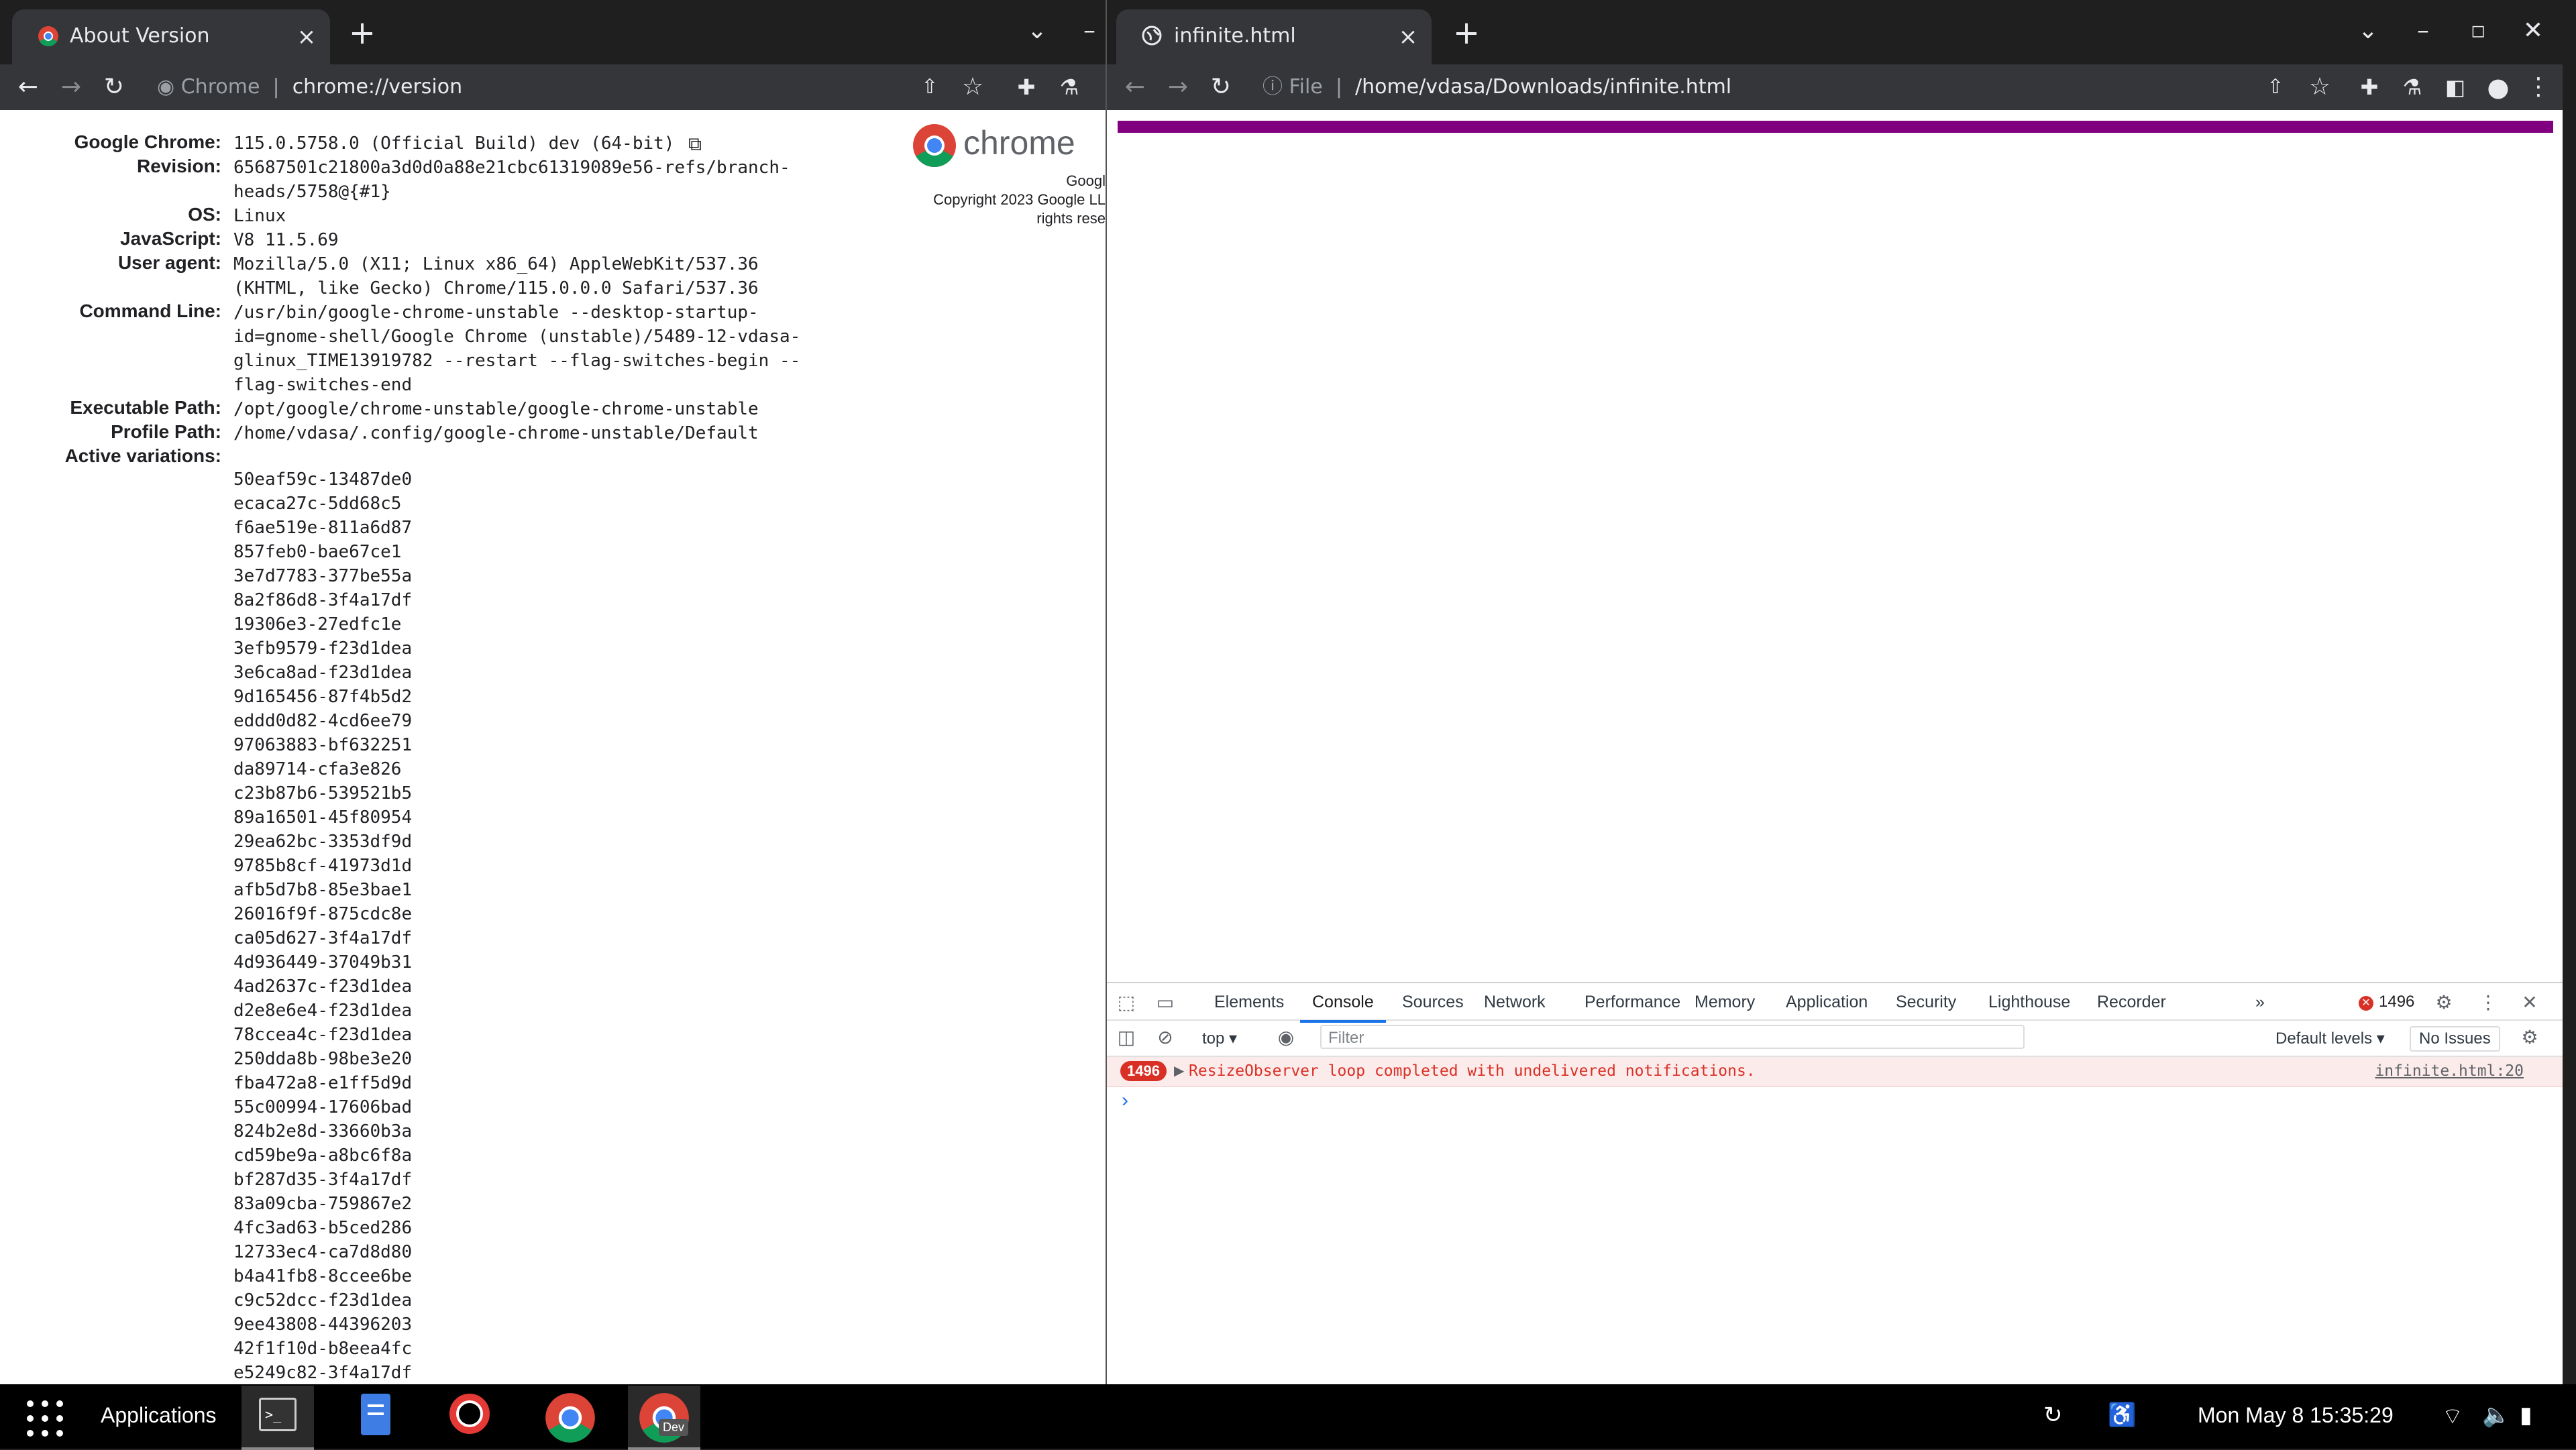 The image size is (2576, 1450). What do you see at coordinates (2538, 87) in the screenshot?
I see `menu-kebab-icon: ⋮` at bounding box center [2538, 87].